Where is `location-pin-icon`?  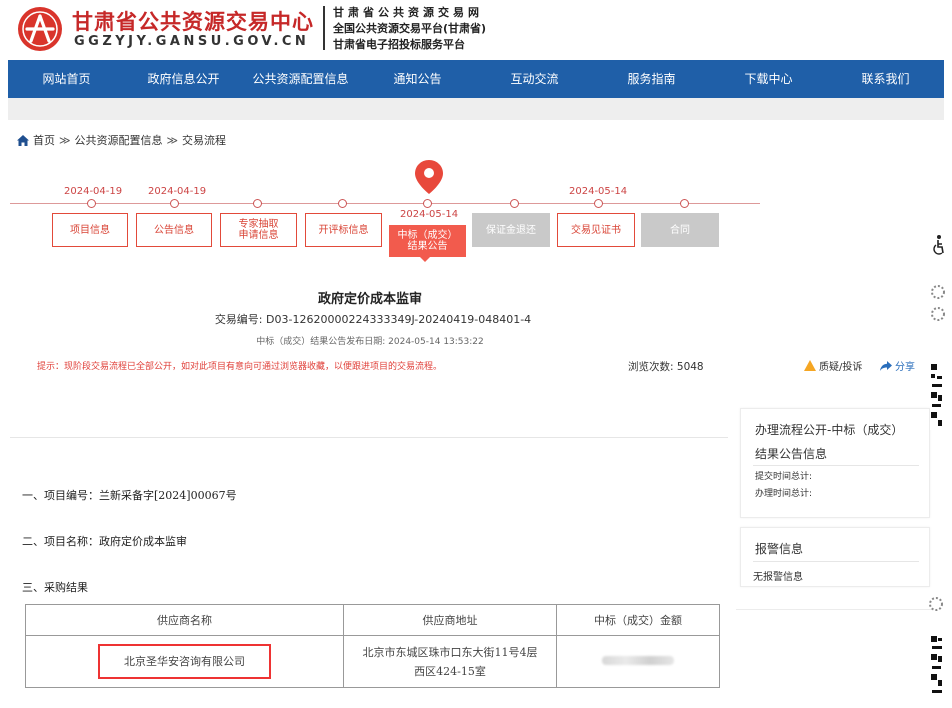
location-pin-icon is located at coordinates (429, 177).